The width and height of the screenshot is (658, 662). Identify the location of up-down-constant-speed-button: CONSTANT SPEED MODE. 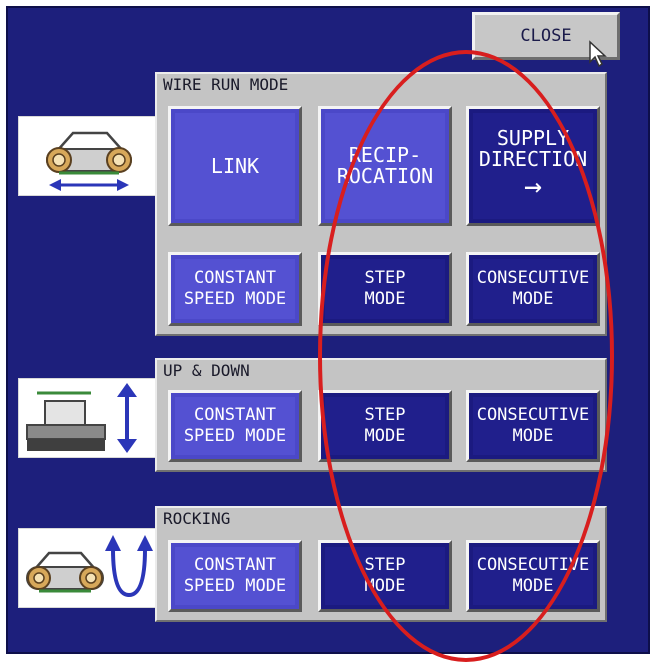
(235, 426).